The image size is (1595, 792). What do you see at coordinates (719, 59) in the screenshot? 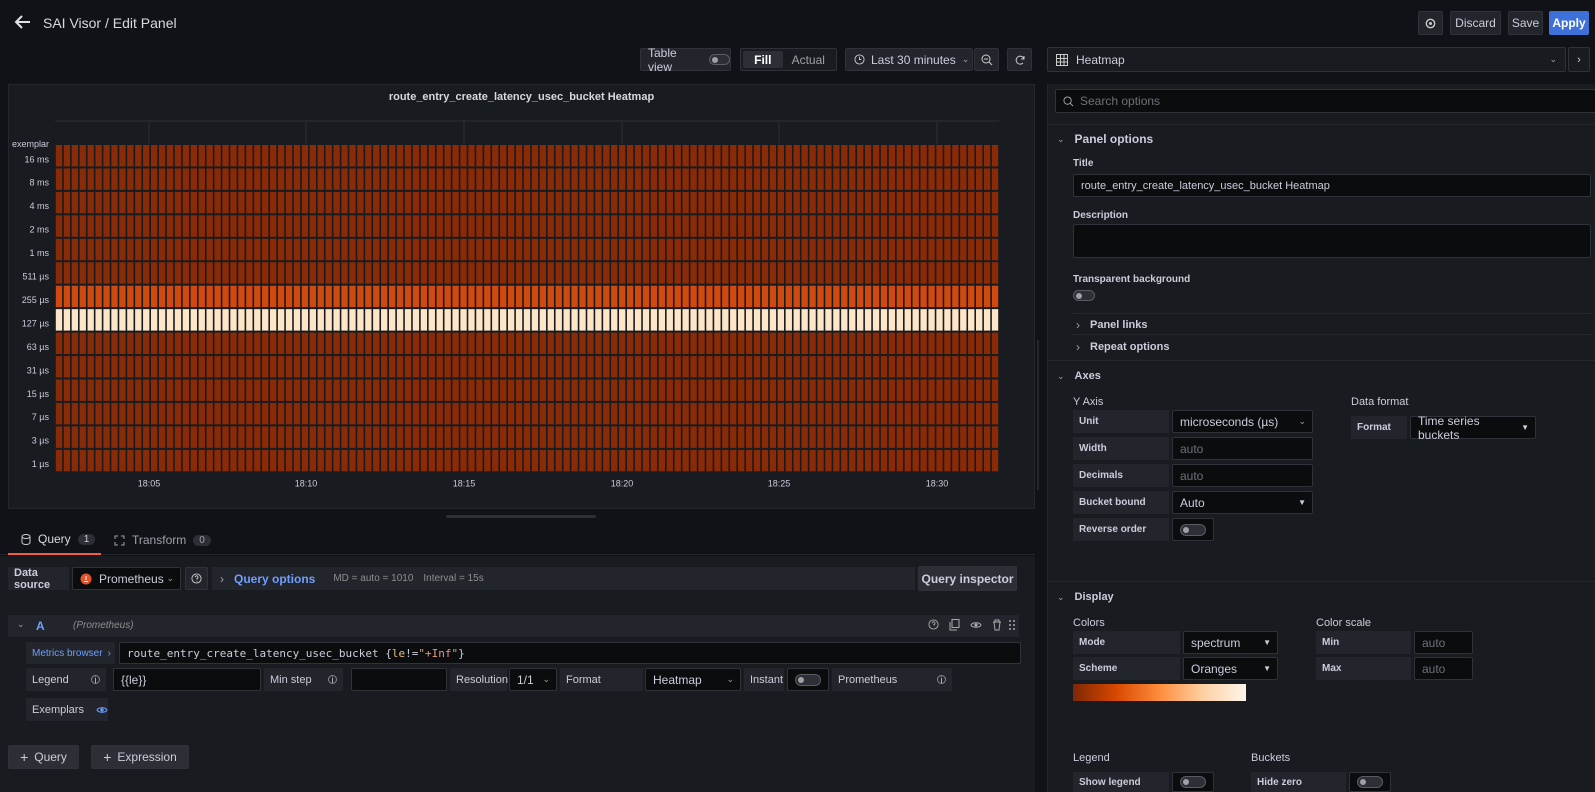
I see `table-view-switch` at bounding box center [719, 59].